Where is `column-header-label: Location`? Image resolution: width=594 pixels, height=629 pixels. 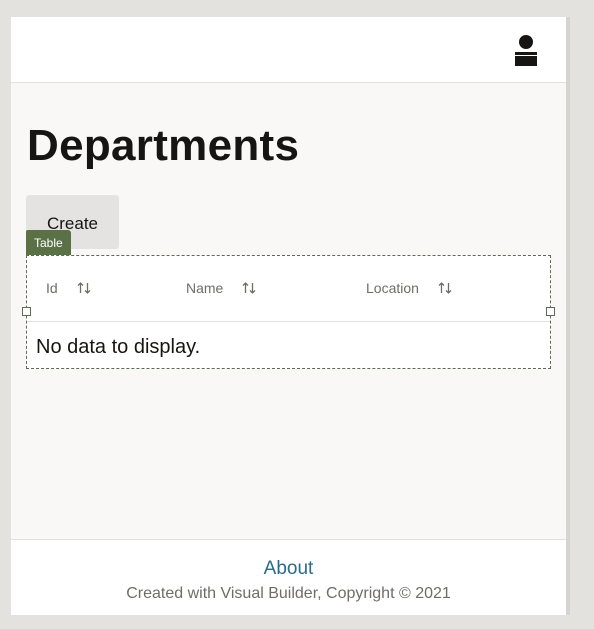
column-header-label: Location is located at coordinates (392, 288).